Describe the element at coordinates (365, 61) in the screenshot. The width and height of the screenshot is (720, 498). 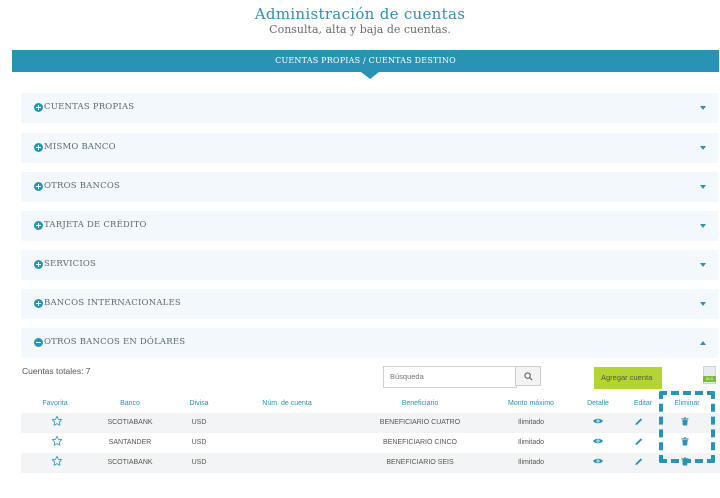
I see `tab-cuentas-propias-destino: CUENTAS PROPIAS / CUENTAS DESTINO` at that location.